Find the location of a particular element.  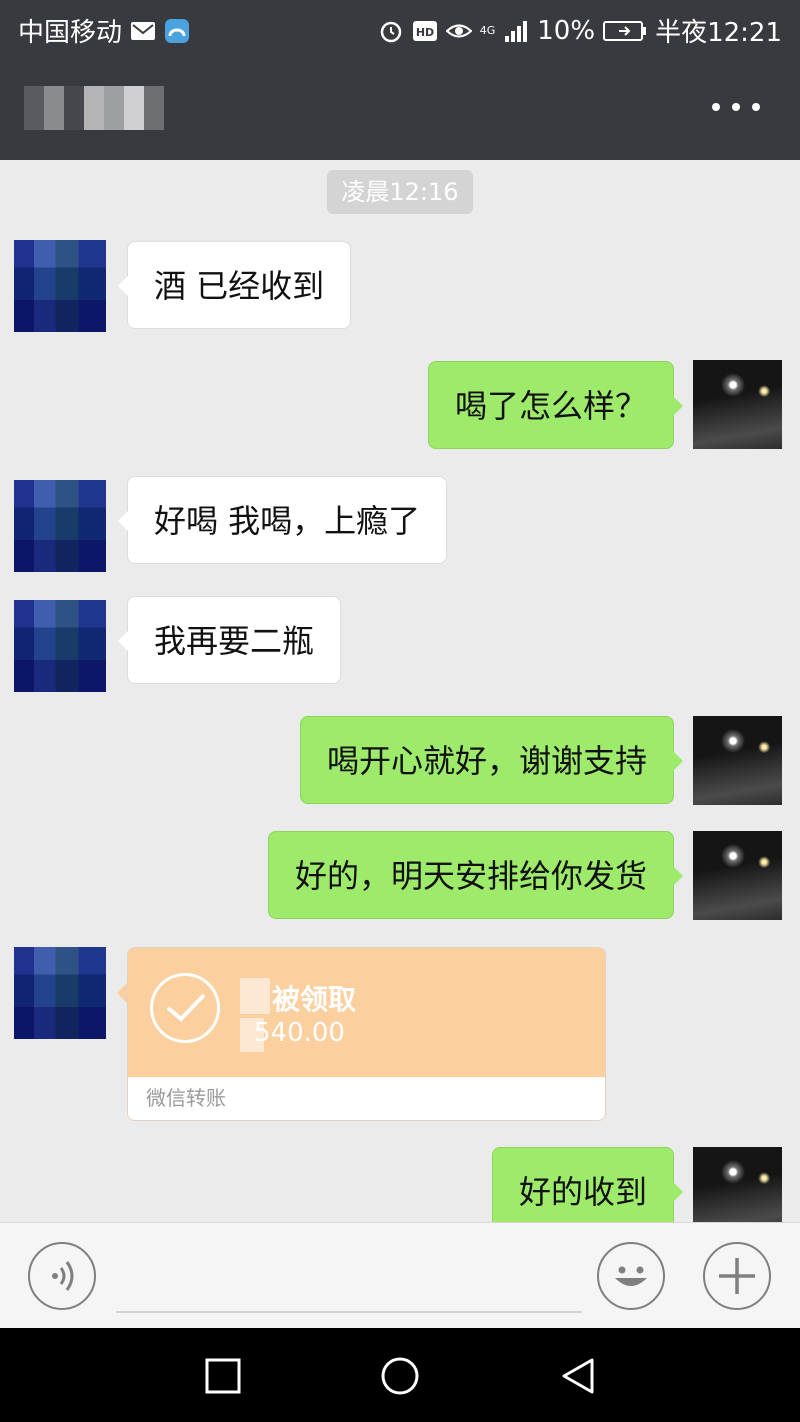

status-bar-left: 中国移动 is located at coordinates (104, 30).